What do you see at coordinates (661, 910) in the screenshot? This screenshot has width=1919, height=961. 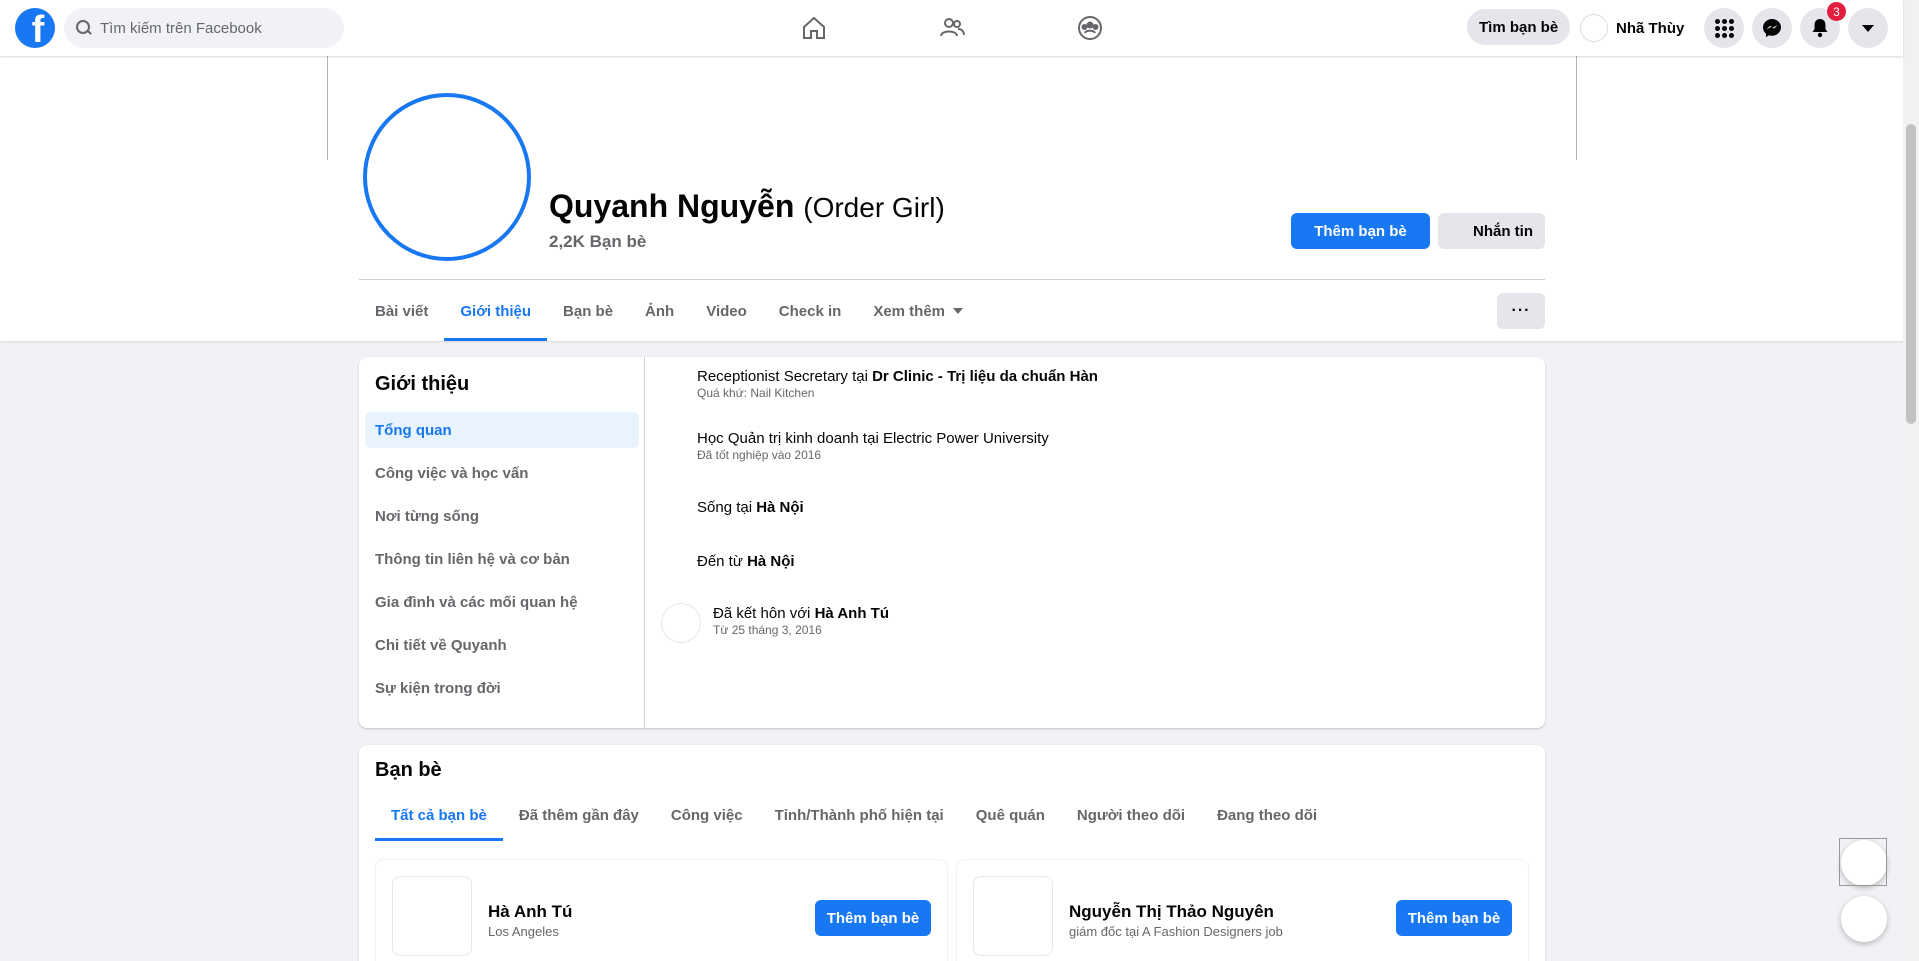 I see `friend-card: Hà Anh Tú Los Angeles Thêm bạn bè` at bounding box center [661, 910].